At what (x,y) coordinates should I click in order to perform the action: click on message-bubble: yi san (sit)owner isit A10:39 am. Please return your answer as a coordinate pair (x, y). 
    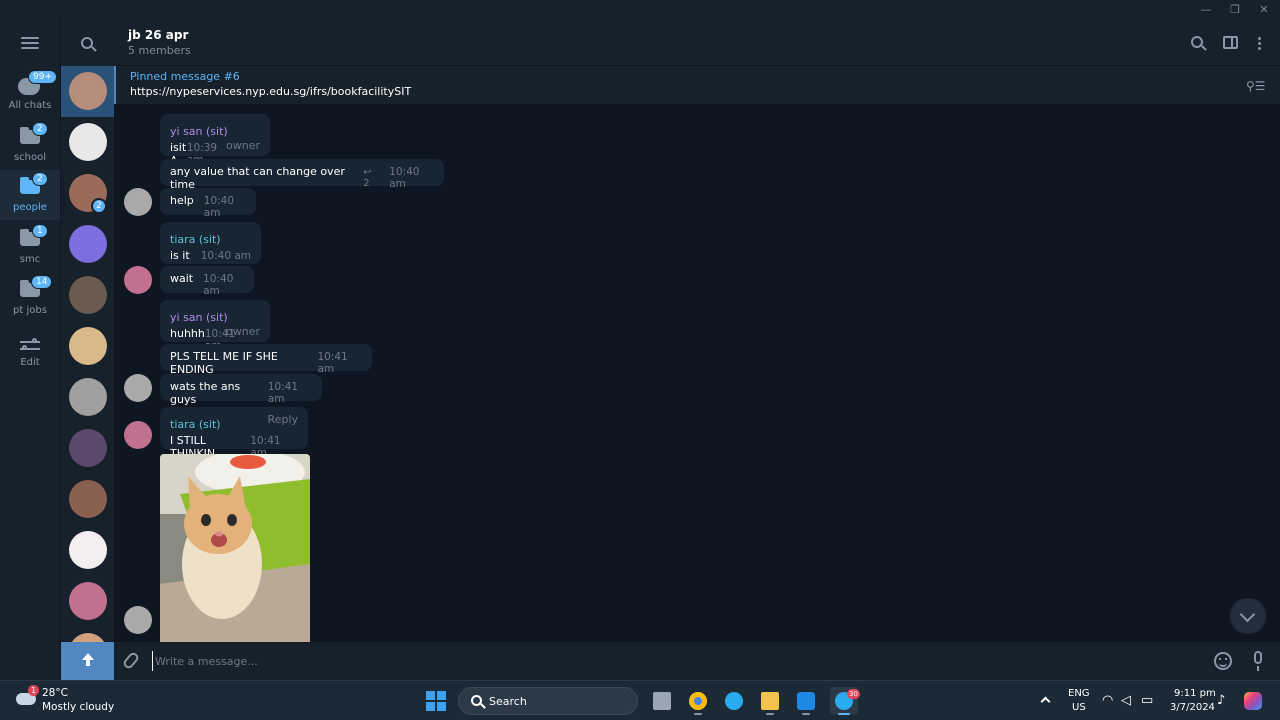
    Looking at the image, I should click on (215, 140).